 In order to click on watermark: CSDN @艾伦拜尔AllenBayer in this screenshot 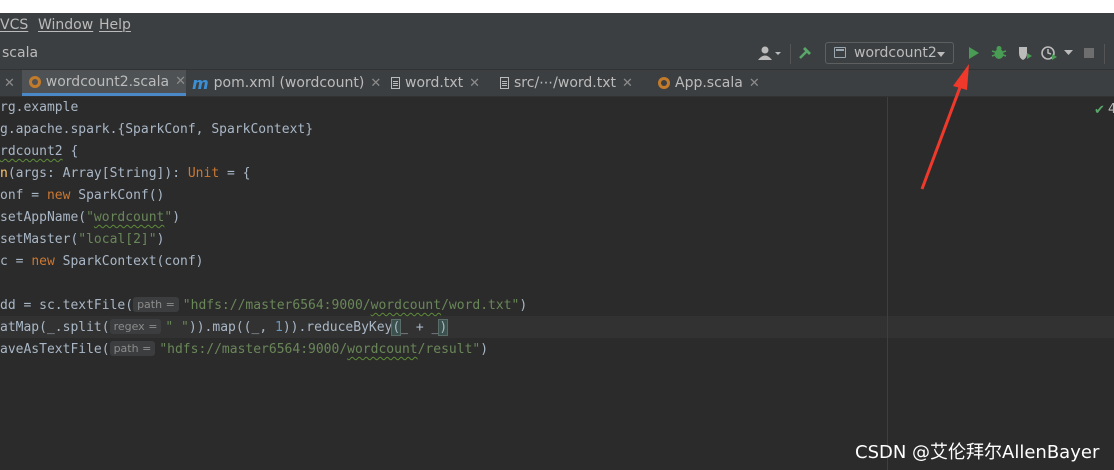, I will do `click(977, 452)`.